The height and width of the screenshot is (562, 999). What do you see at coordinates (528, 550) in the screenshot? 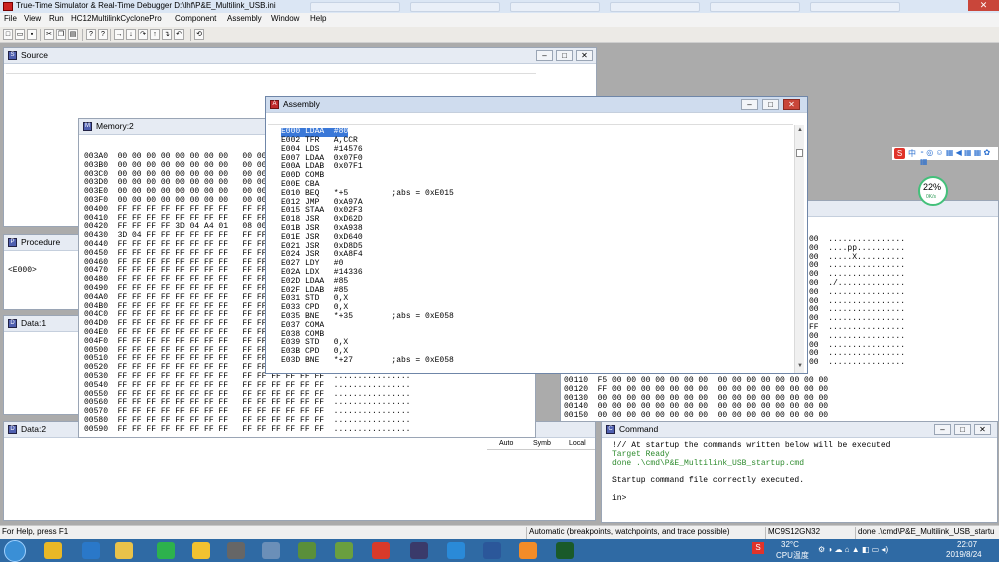
I see `orange-app-icon` at bounding box center [528, 550].